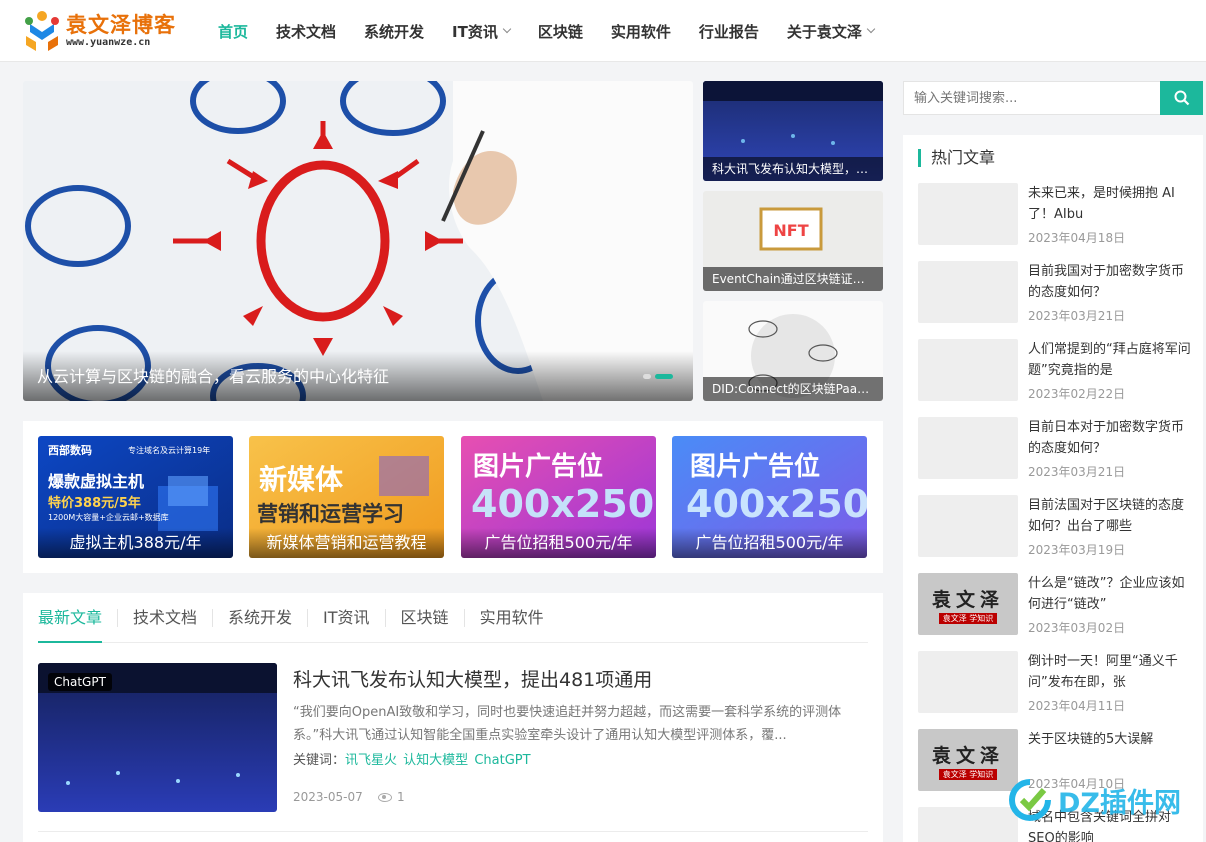  What do you see at coordinates (1110, 360) in the screenshot?
I see `hot-item-title: 人们常提到的“拜占庭将军问题”究竟指的是` at bounding box center [1110, 360].